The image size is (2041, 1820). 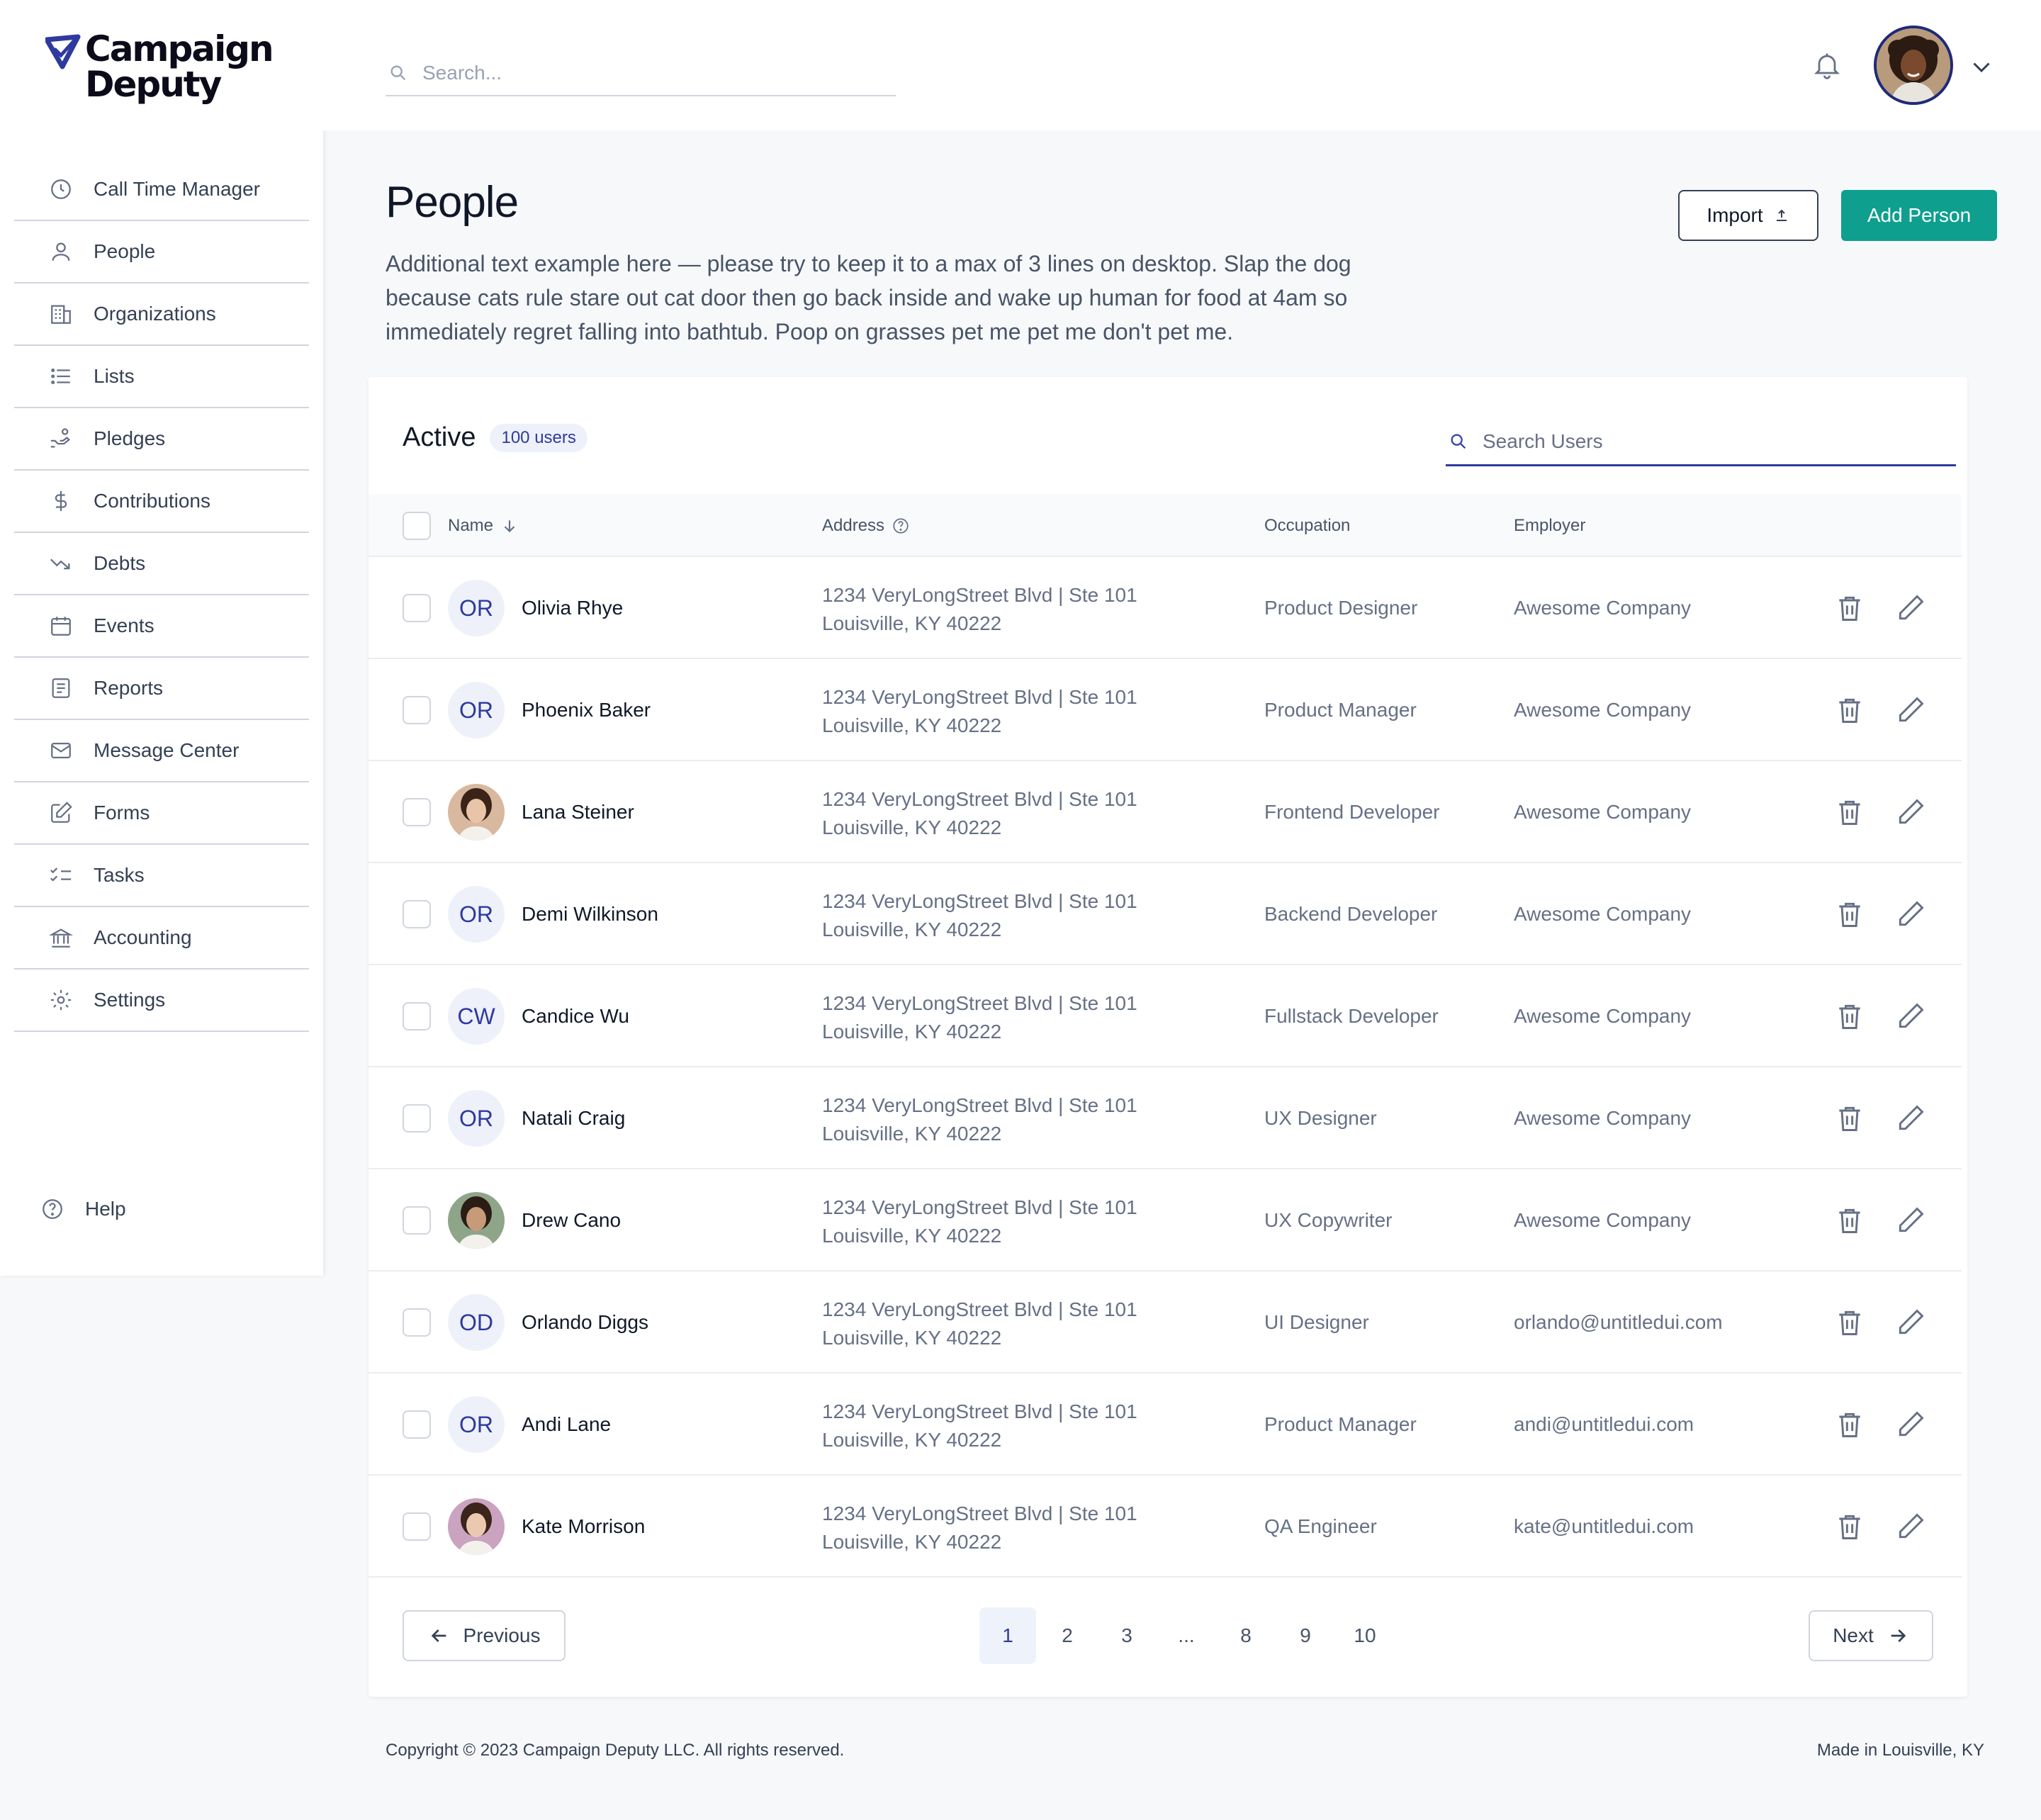 I want to click on column-header-name: Name, so click(x=483, y=526).